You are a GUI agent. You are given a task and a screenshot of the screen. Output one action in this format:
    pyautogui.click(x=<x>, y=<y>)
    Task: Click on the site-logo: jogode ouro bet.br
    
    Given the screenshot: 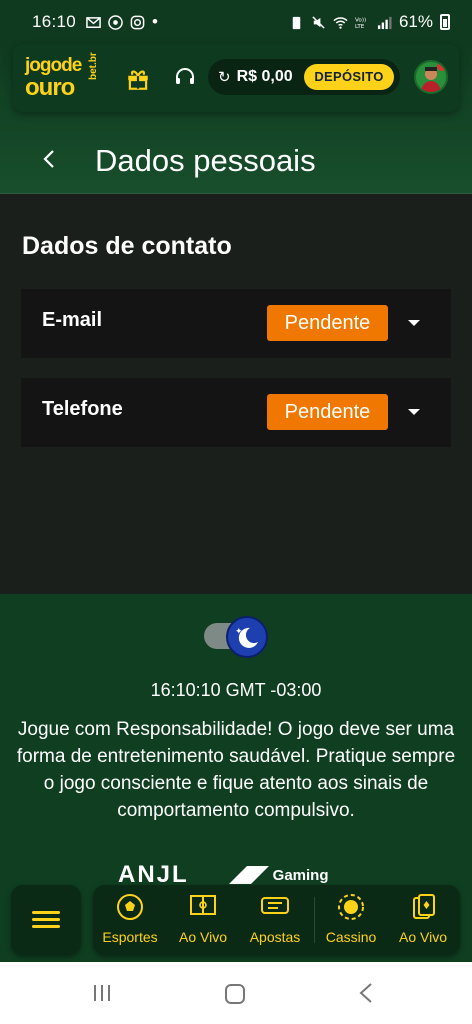 What is the action you would take?
    pyautogui.click(x=65, y=77)
    